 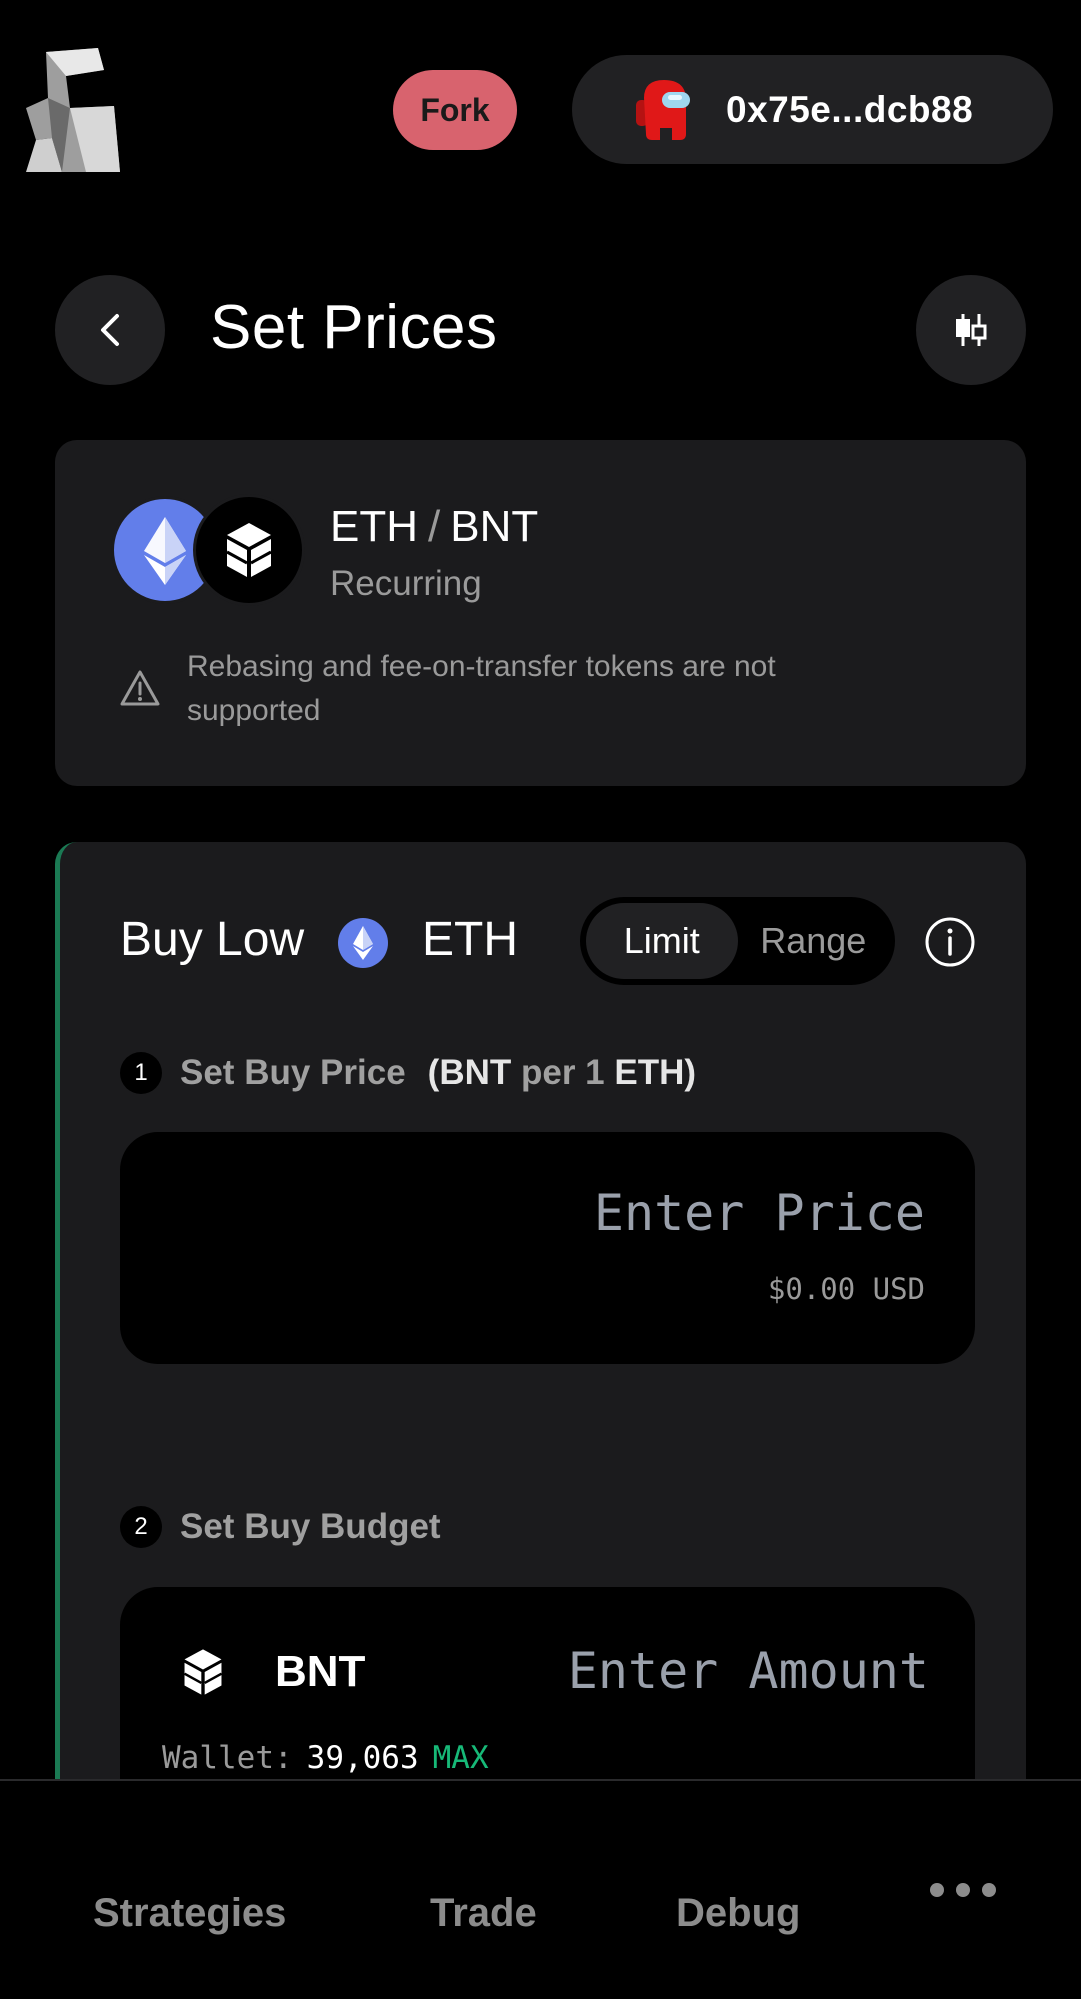 What do you see at coordinates (662, 941) in the screenshot?
I see `limit-option: Limit` at bounding box center [662, 941].